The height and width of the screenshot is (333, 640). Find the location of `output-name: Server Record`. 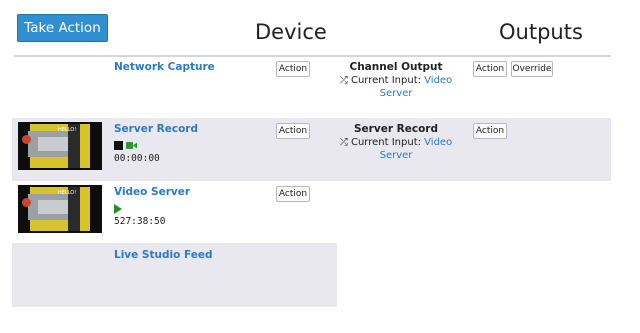

output-name: Server Record is located at coordinates (396, 129).